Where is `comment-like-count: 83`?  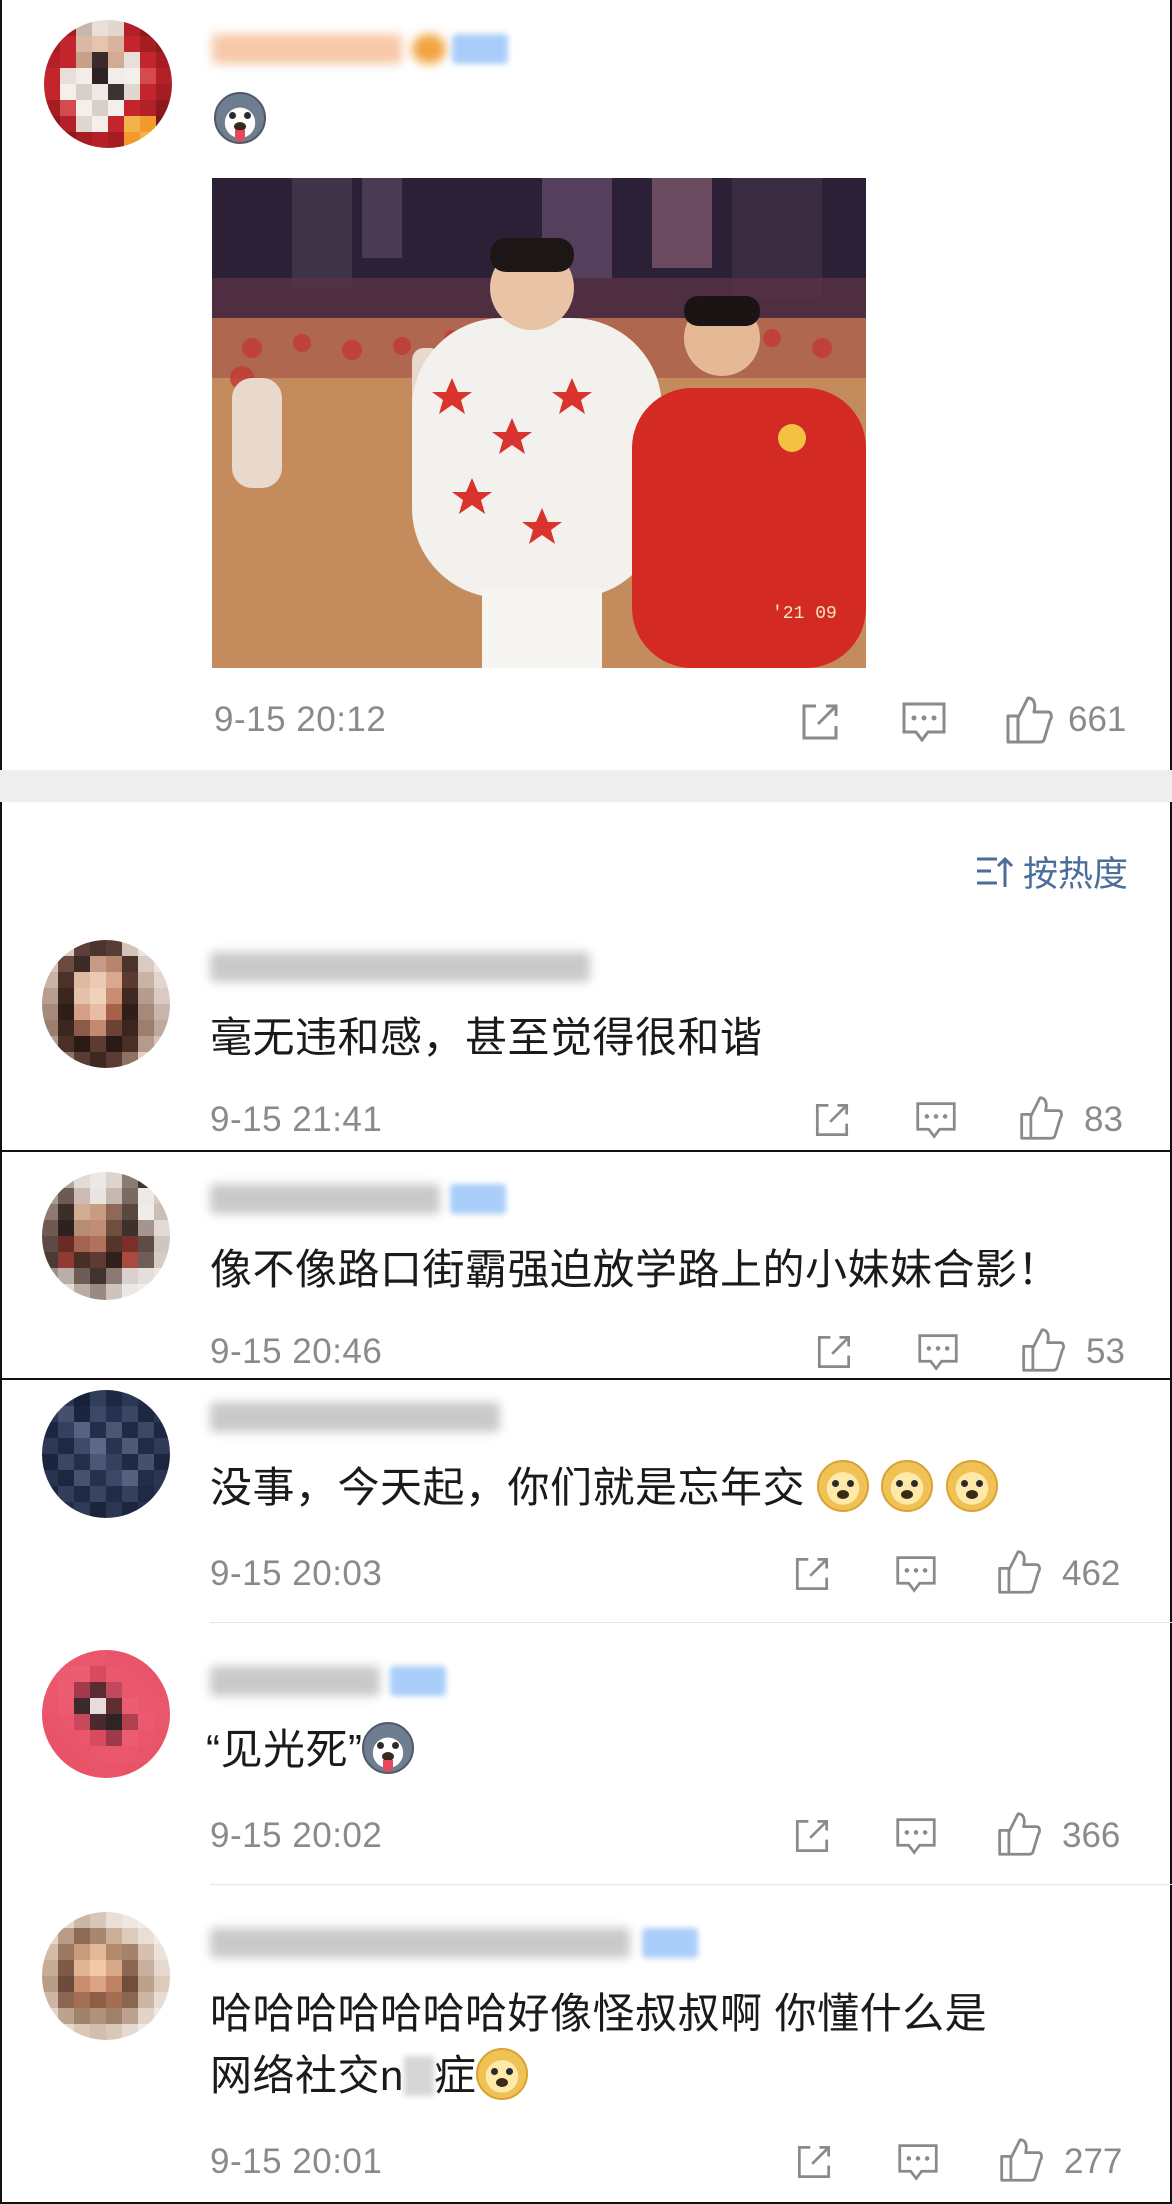
comment-like-count: 83 is located at coordinates (1103, 1120).